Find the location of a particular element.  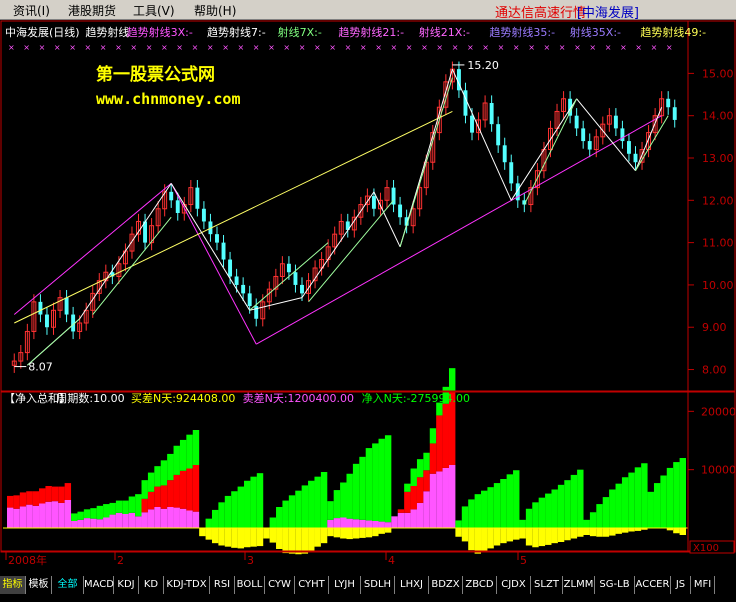

indicator-tab: SG-LB is located at coordinates (615, 585).